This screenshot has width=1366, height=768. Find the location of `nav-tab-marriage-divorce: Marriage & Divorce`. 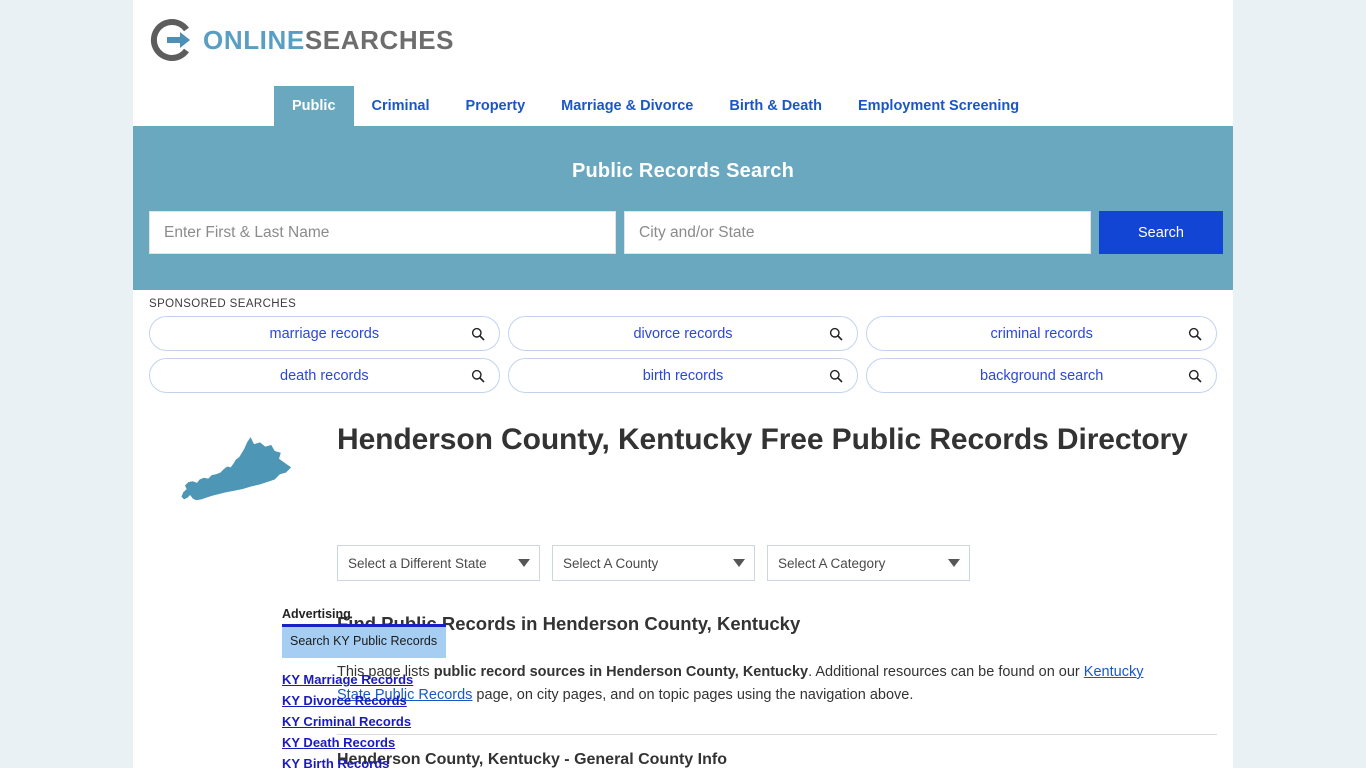

nav-tab-marriage-divorce: Marriage & Divorce is located at coordinates (627, 106).